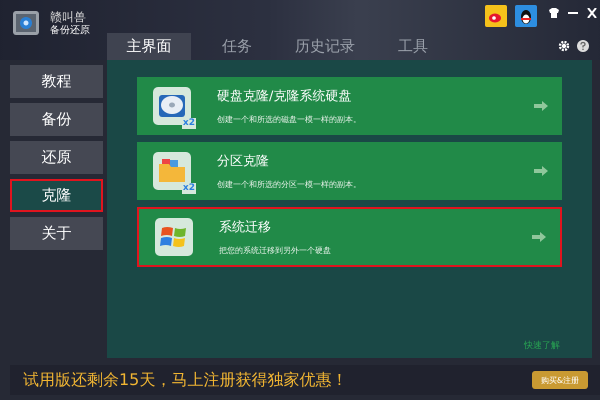  Describe the element at coordinates (554, 13) in the screenshot. I see `shirt-icon` at that location.